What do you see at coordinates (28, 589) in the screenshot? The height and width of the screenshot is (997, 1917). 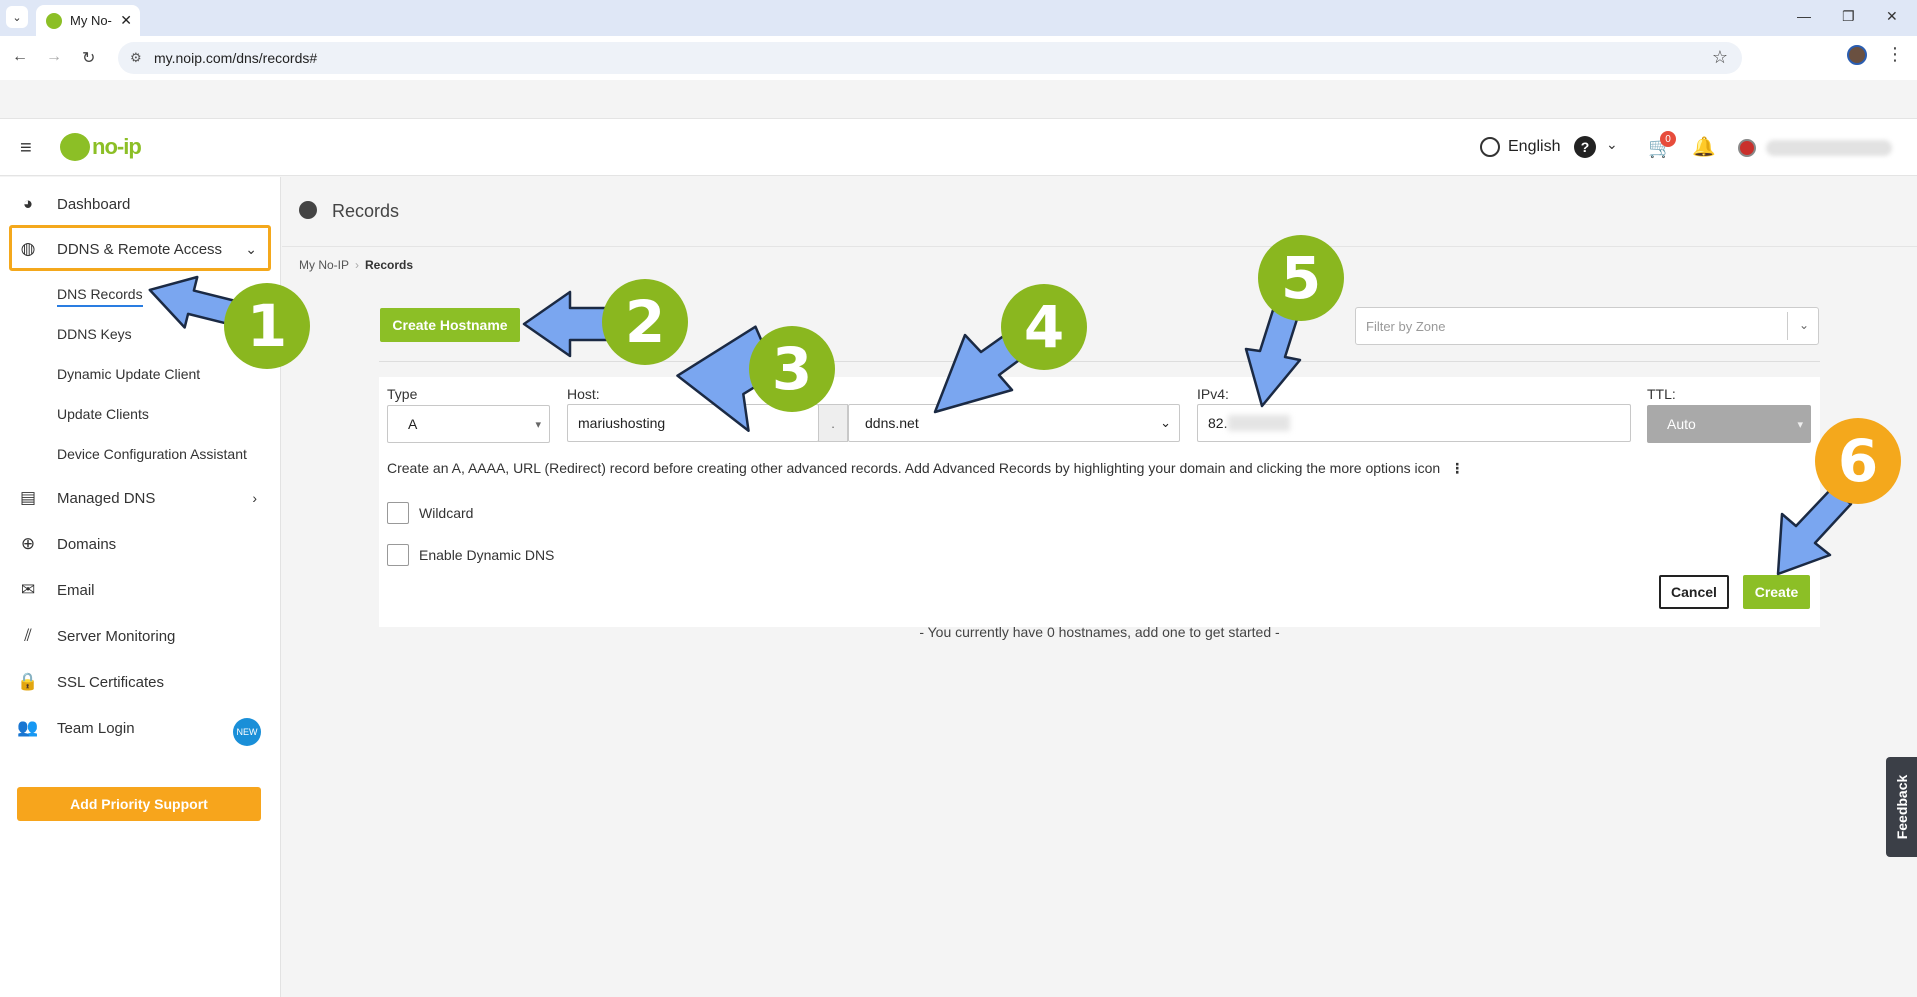 I see `email-icon: ✉` at bounding box center [28, 589].